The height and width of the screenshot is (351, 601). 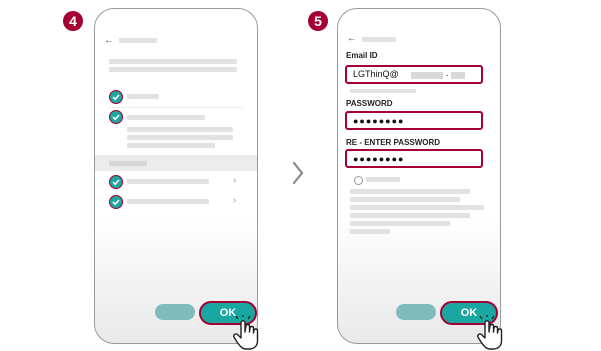 I want to click on divider, so click(x=176, y=107).